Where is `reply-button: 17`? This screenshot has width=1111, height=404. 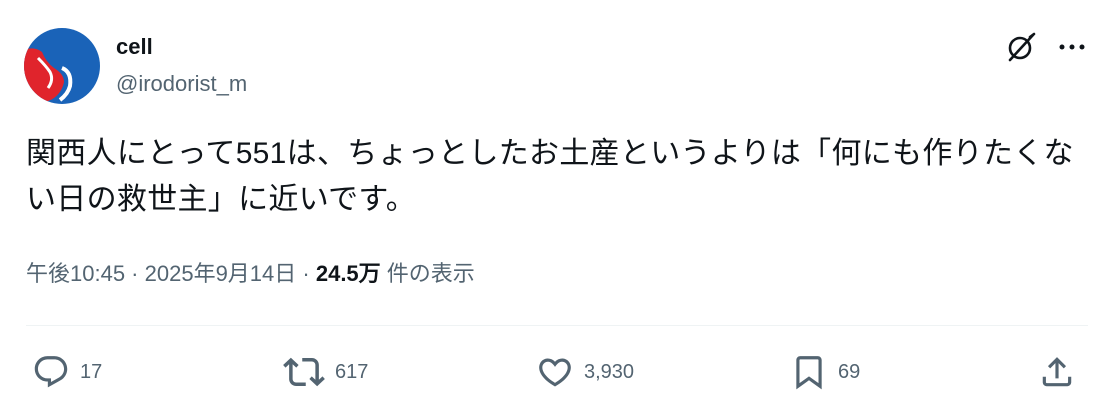 reply-button: 17 is located at coordinates (67, 372).